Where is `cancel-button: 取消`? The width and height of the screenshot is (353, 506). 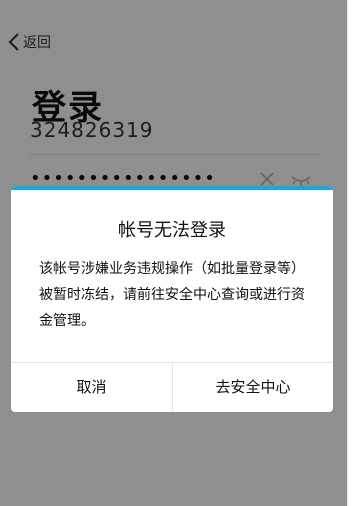
cancel-button: 取消 is located at coordinates (91, 387).